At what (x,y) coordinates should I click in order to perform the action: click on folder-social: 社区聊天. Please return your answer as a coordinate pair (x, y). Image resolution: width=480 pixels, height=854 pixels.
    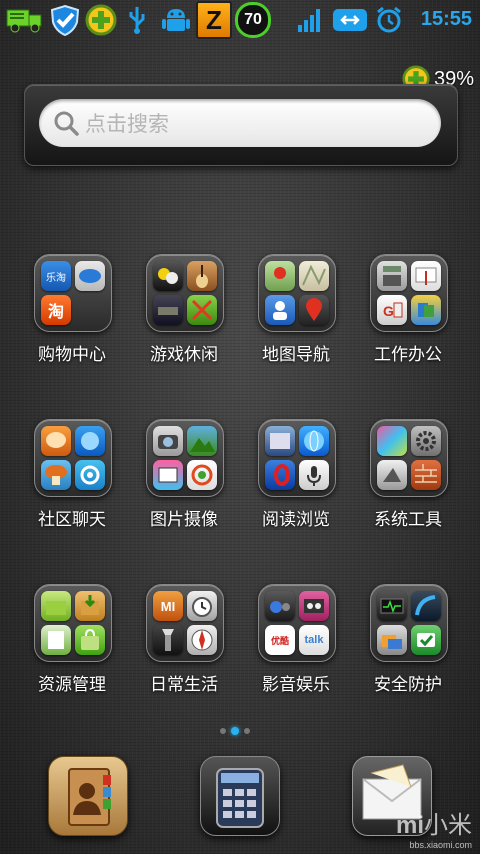
    Looking at the image, I should click on (72, 484).